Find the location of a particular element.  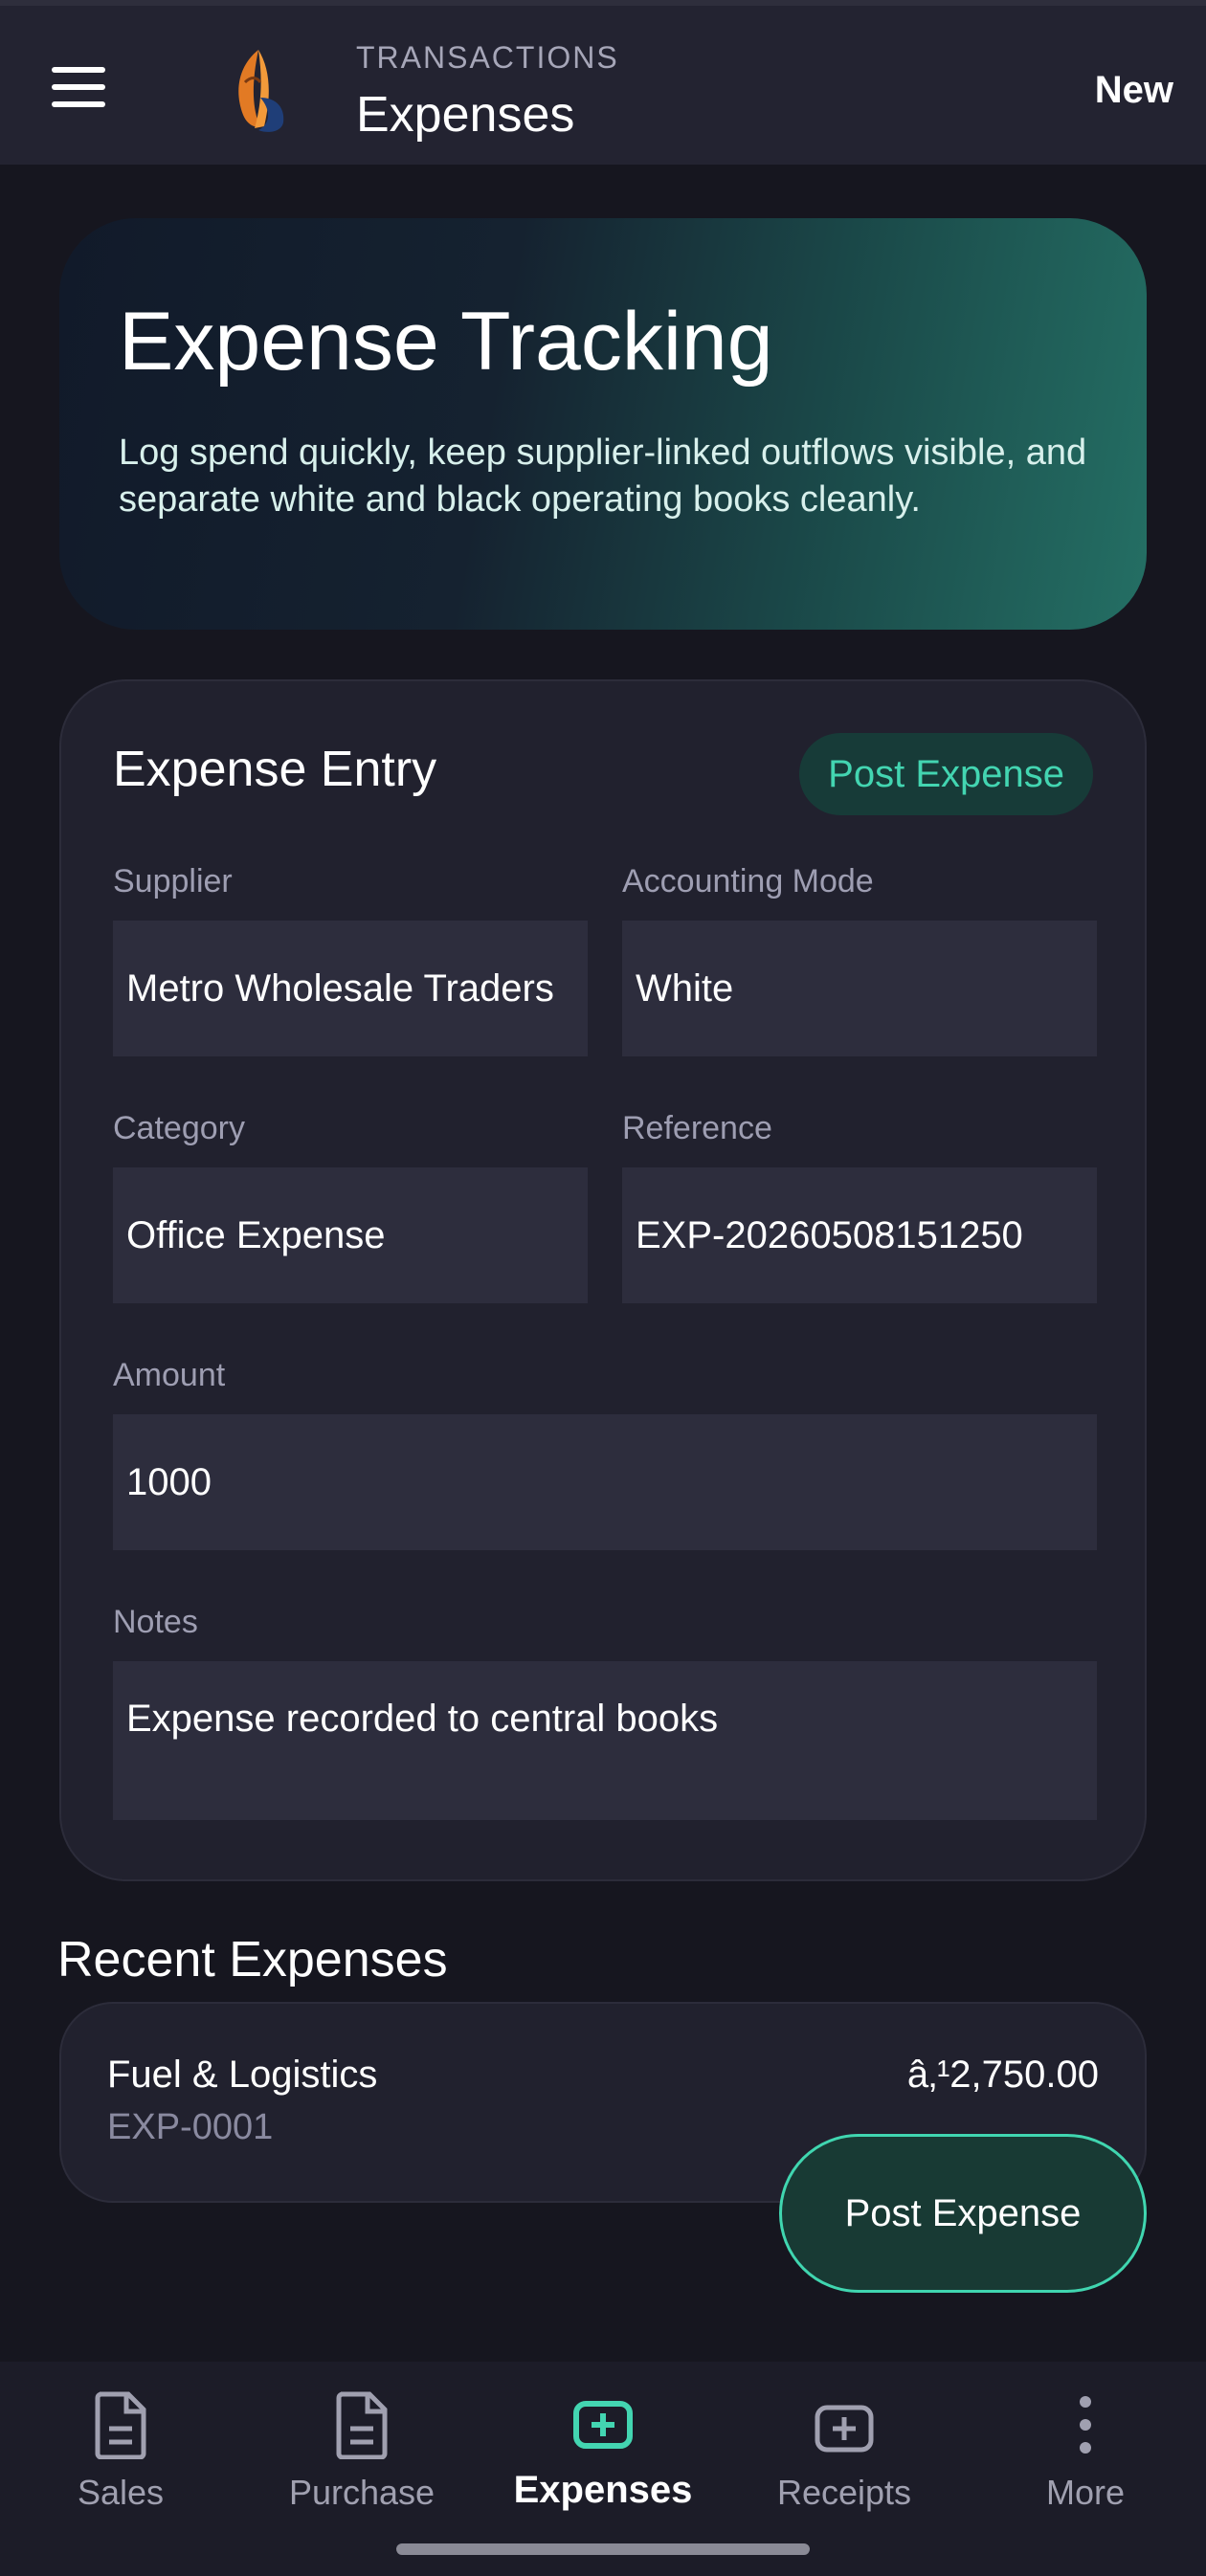

post-expense-fab: Post Expense is located at coordinates (963, 2213).